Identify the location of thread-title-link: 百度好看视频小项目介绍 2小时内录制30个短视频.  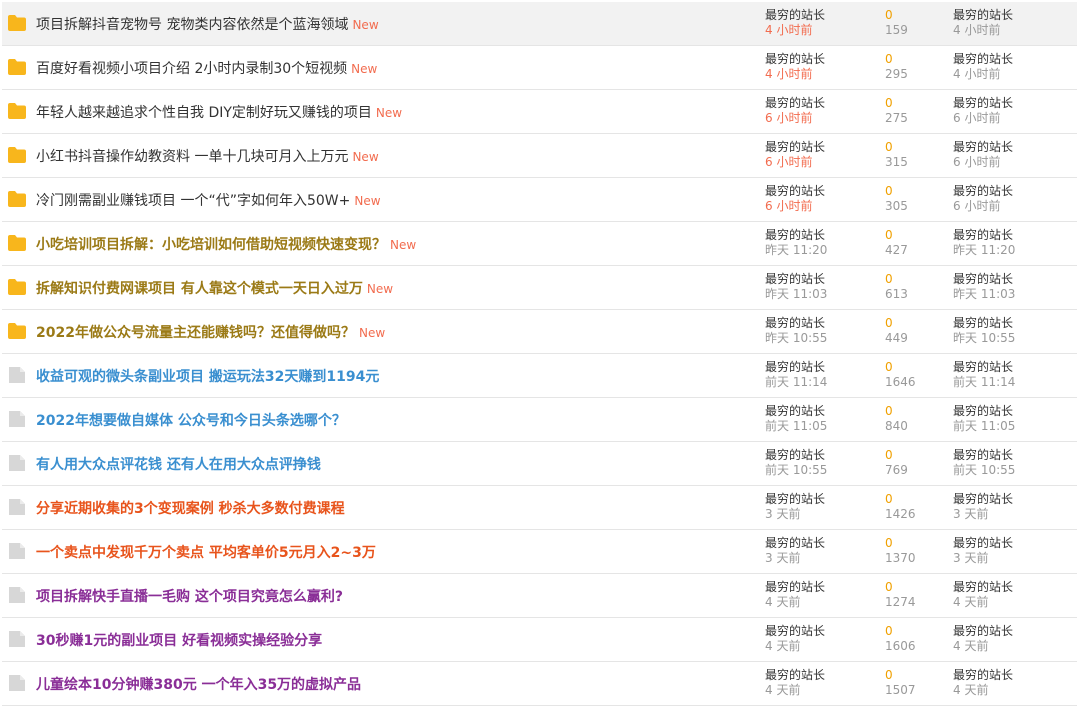
(191, 69).